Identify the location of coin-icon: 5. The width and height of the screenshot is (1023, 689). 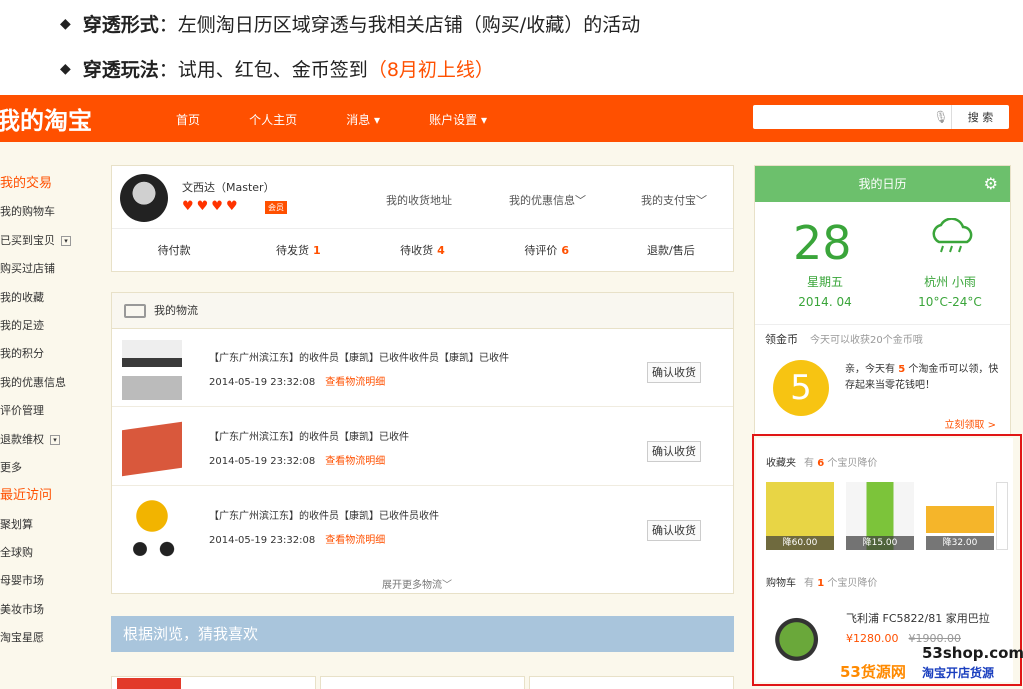
(801, 388).